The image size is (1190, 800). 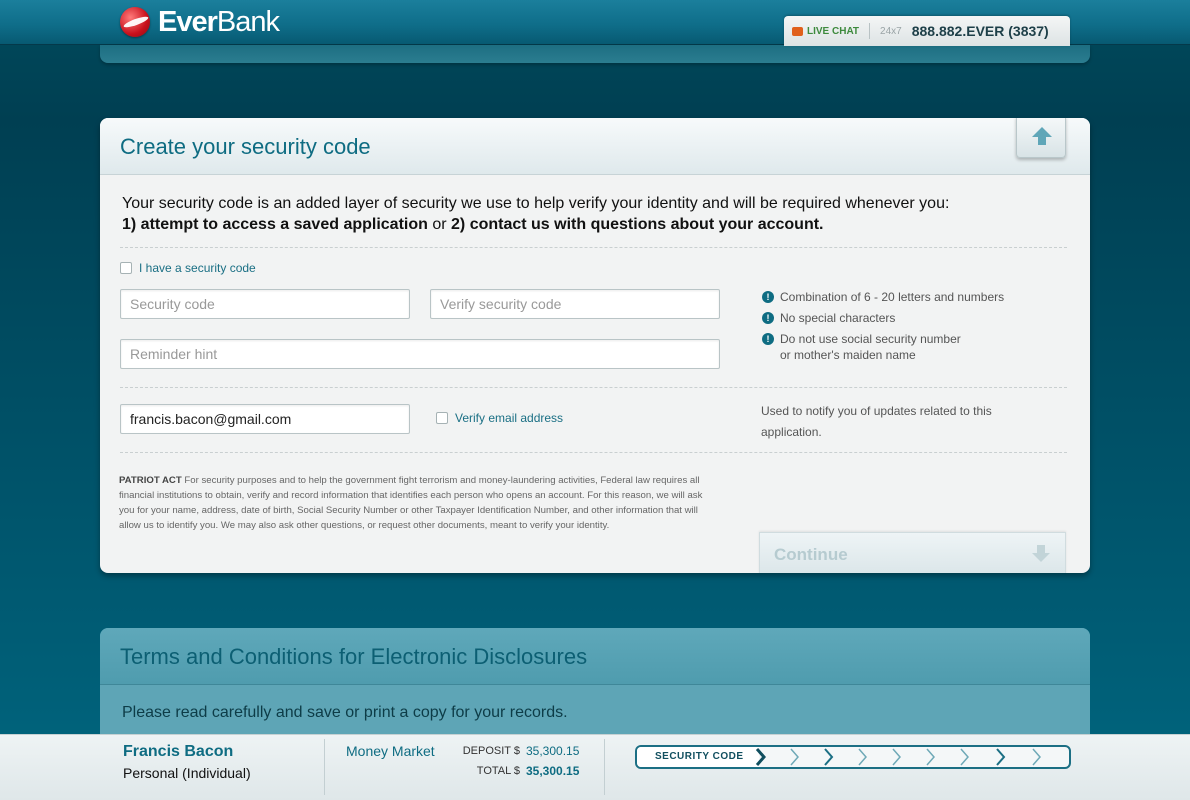 I want to click on continue-button: Continue, so click(x=912, y=552).